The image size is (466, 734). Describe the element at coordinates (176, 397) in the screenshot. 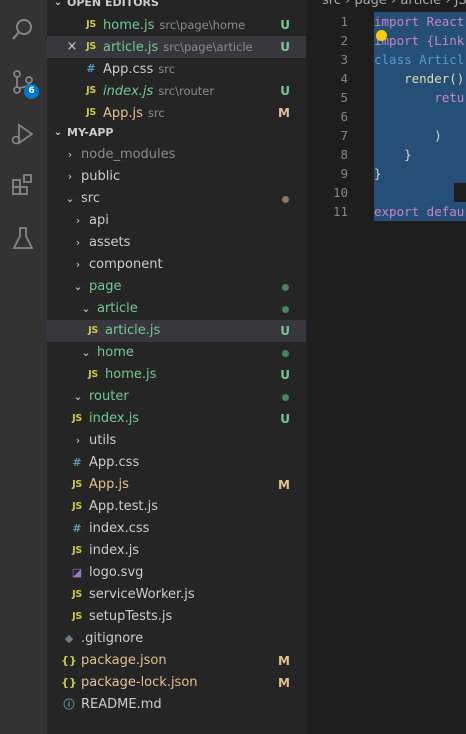

I see `folder-item: ⌄ router` at that location.